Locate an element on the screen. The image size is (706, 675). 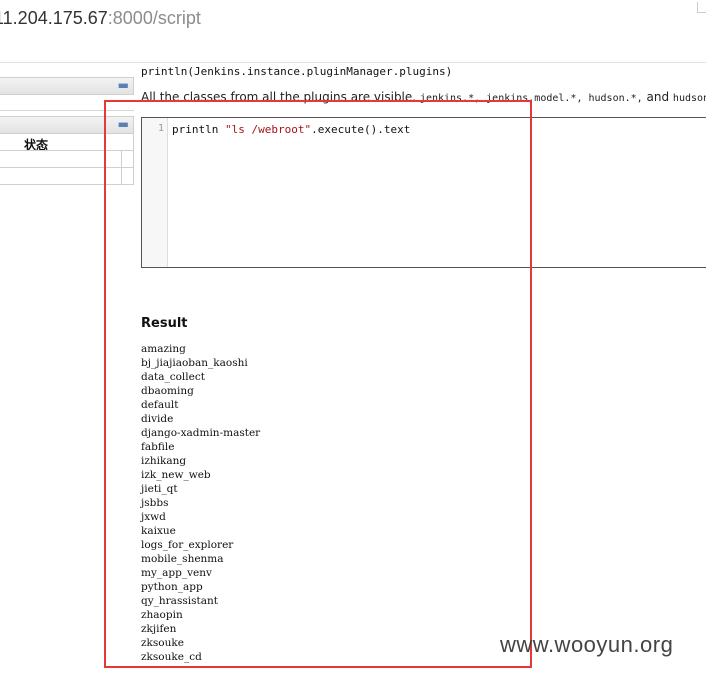
line-gutter: 1 is located at coordinates (155, 192).